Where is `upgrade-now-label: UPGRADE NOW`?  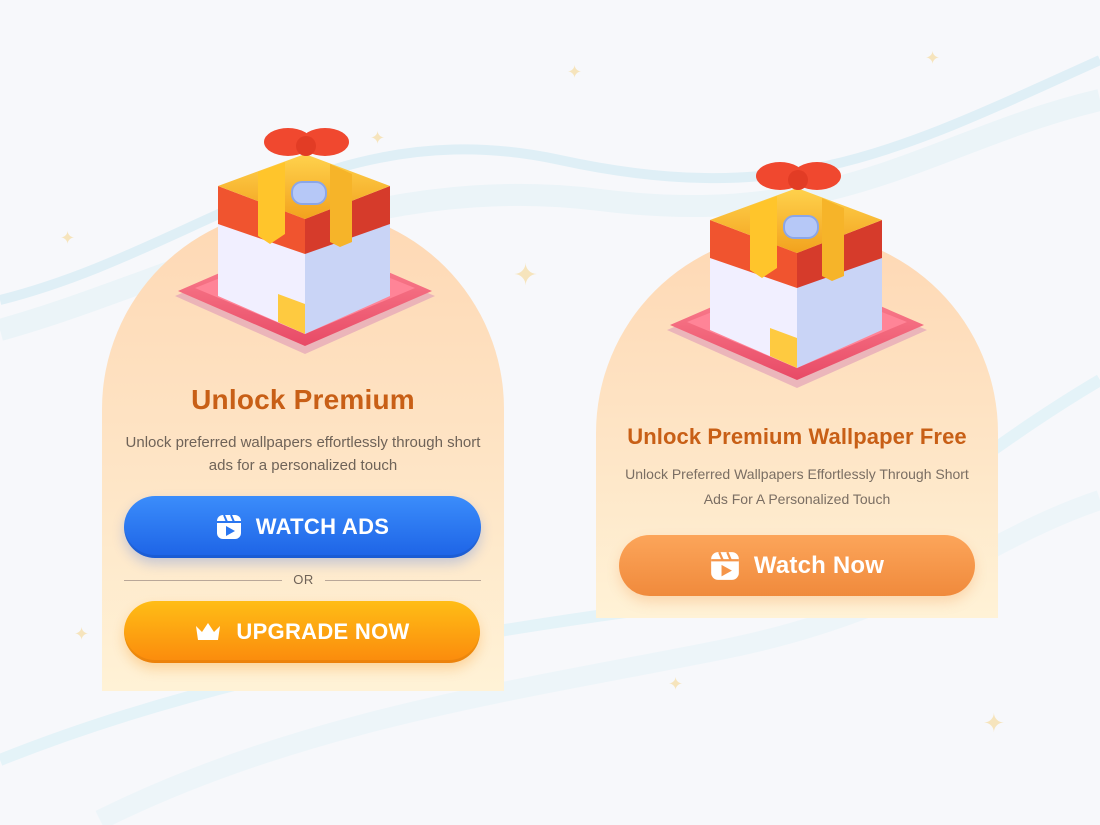 upgrade-now-label: UPGRADE NOW is located at coordinates (323, 631).